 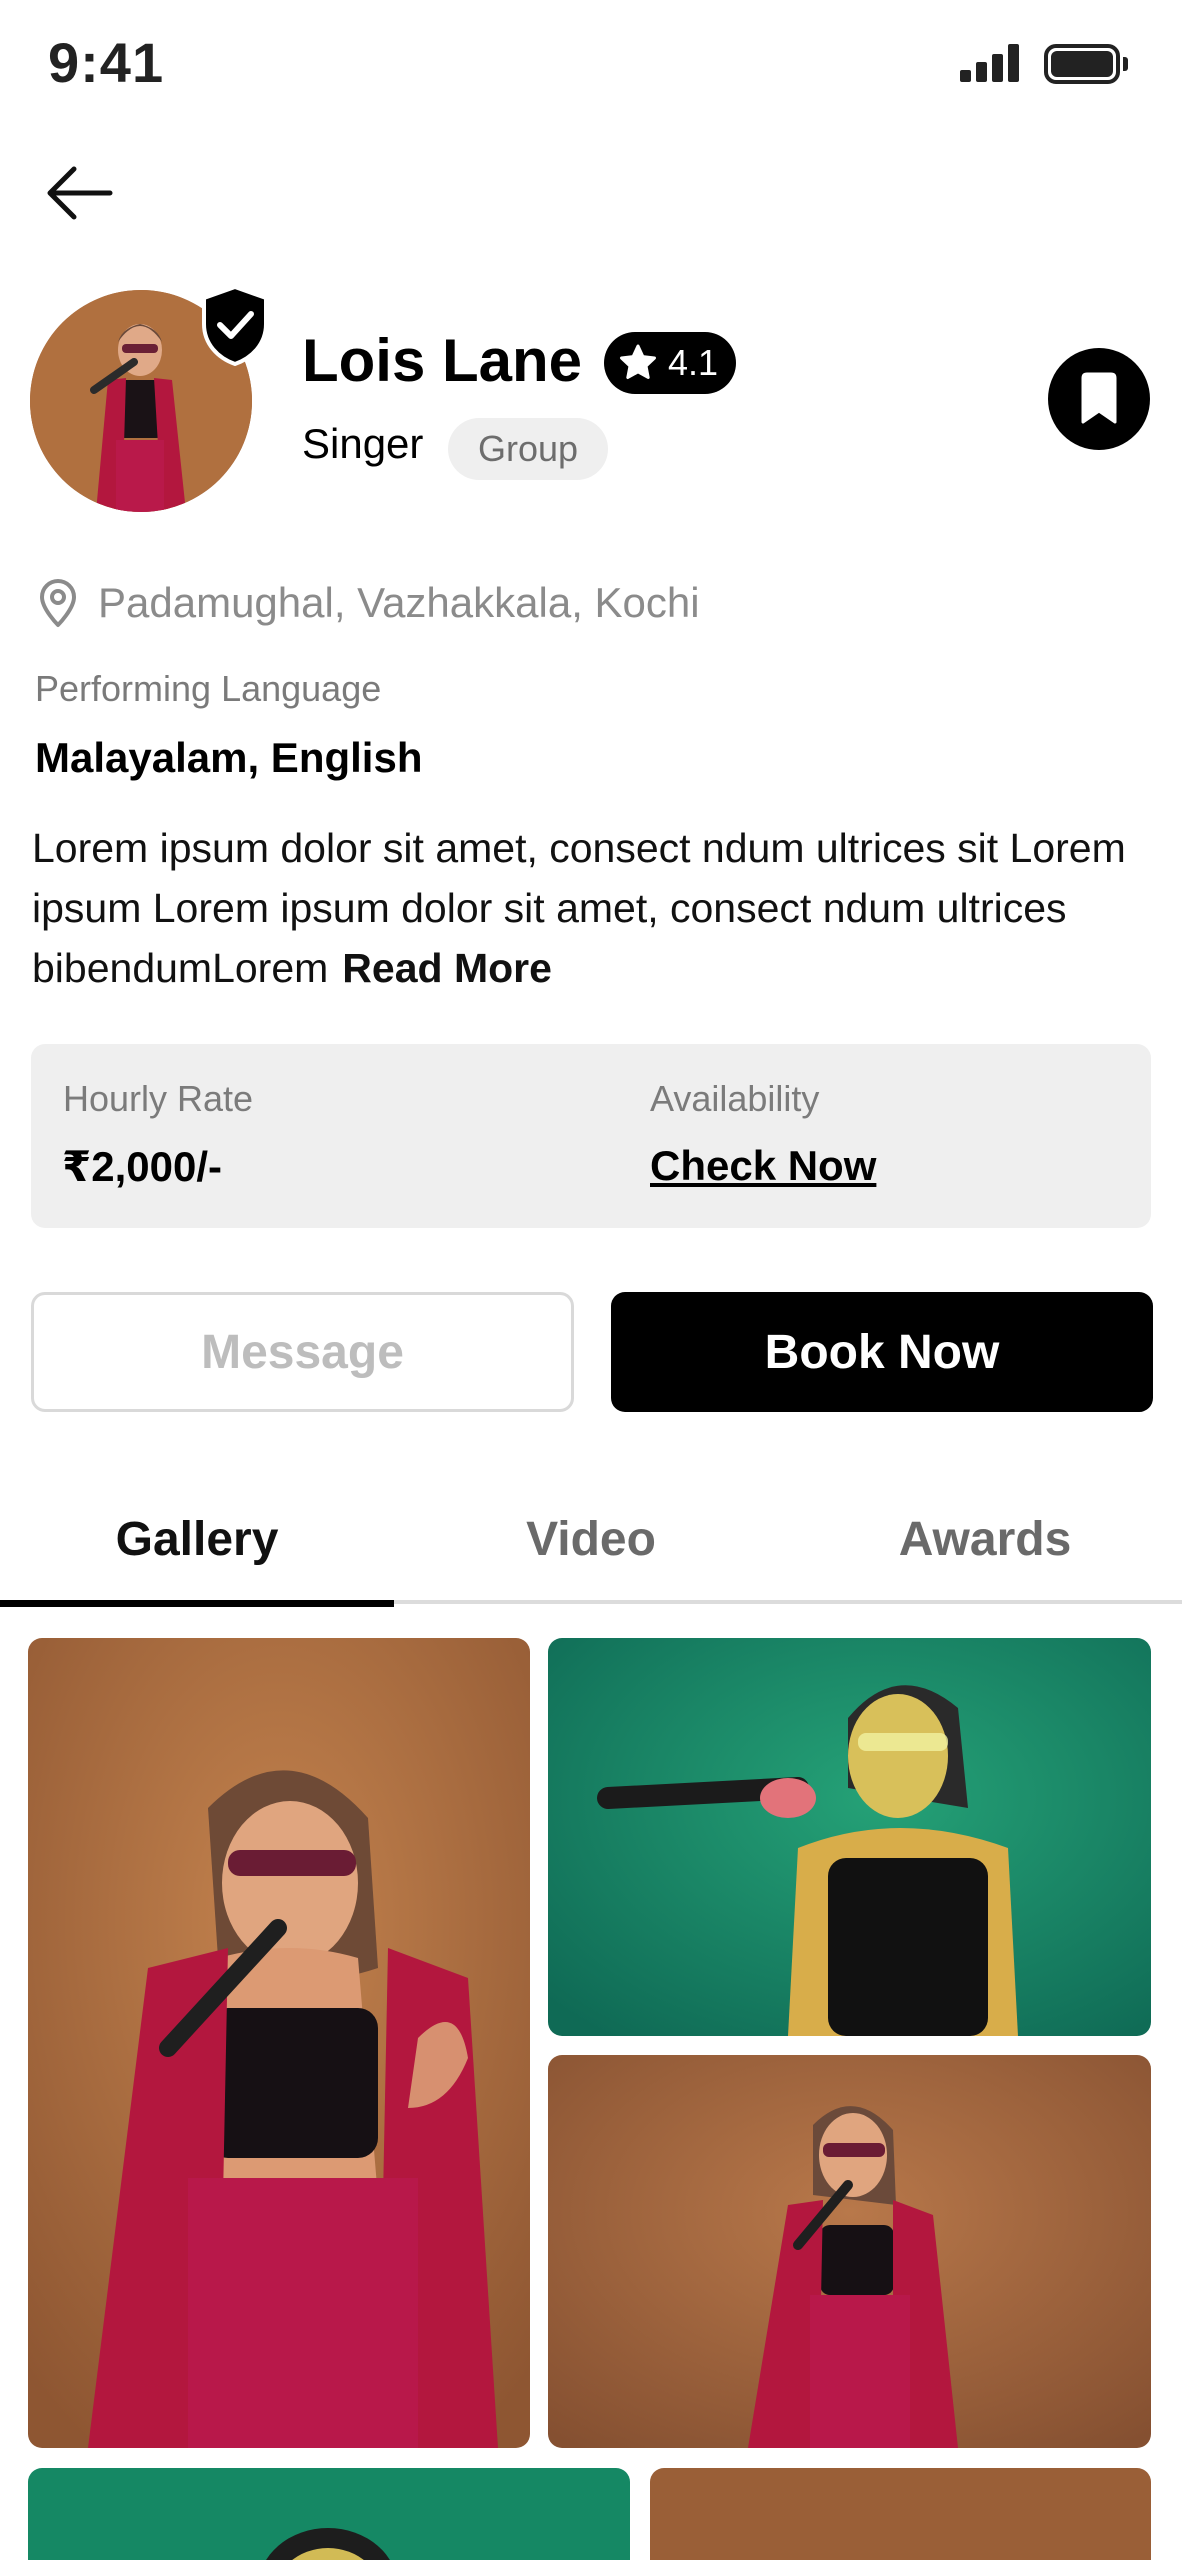 What do you see at coordinates (302, 1352) in the screenshot?
I see `message-button: Message` at bounding box center [302, 1352].